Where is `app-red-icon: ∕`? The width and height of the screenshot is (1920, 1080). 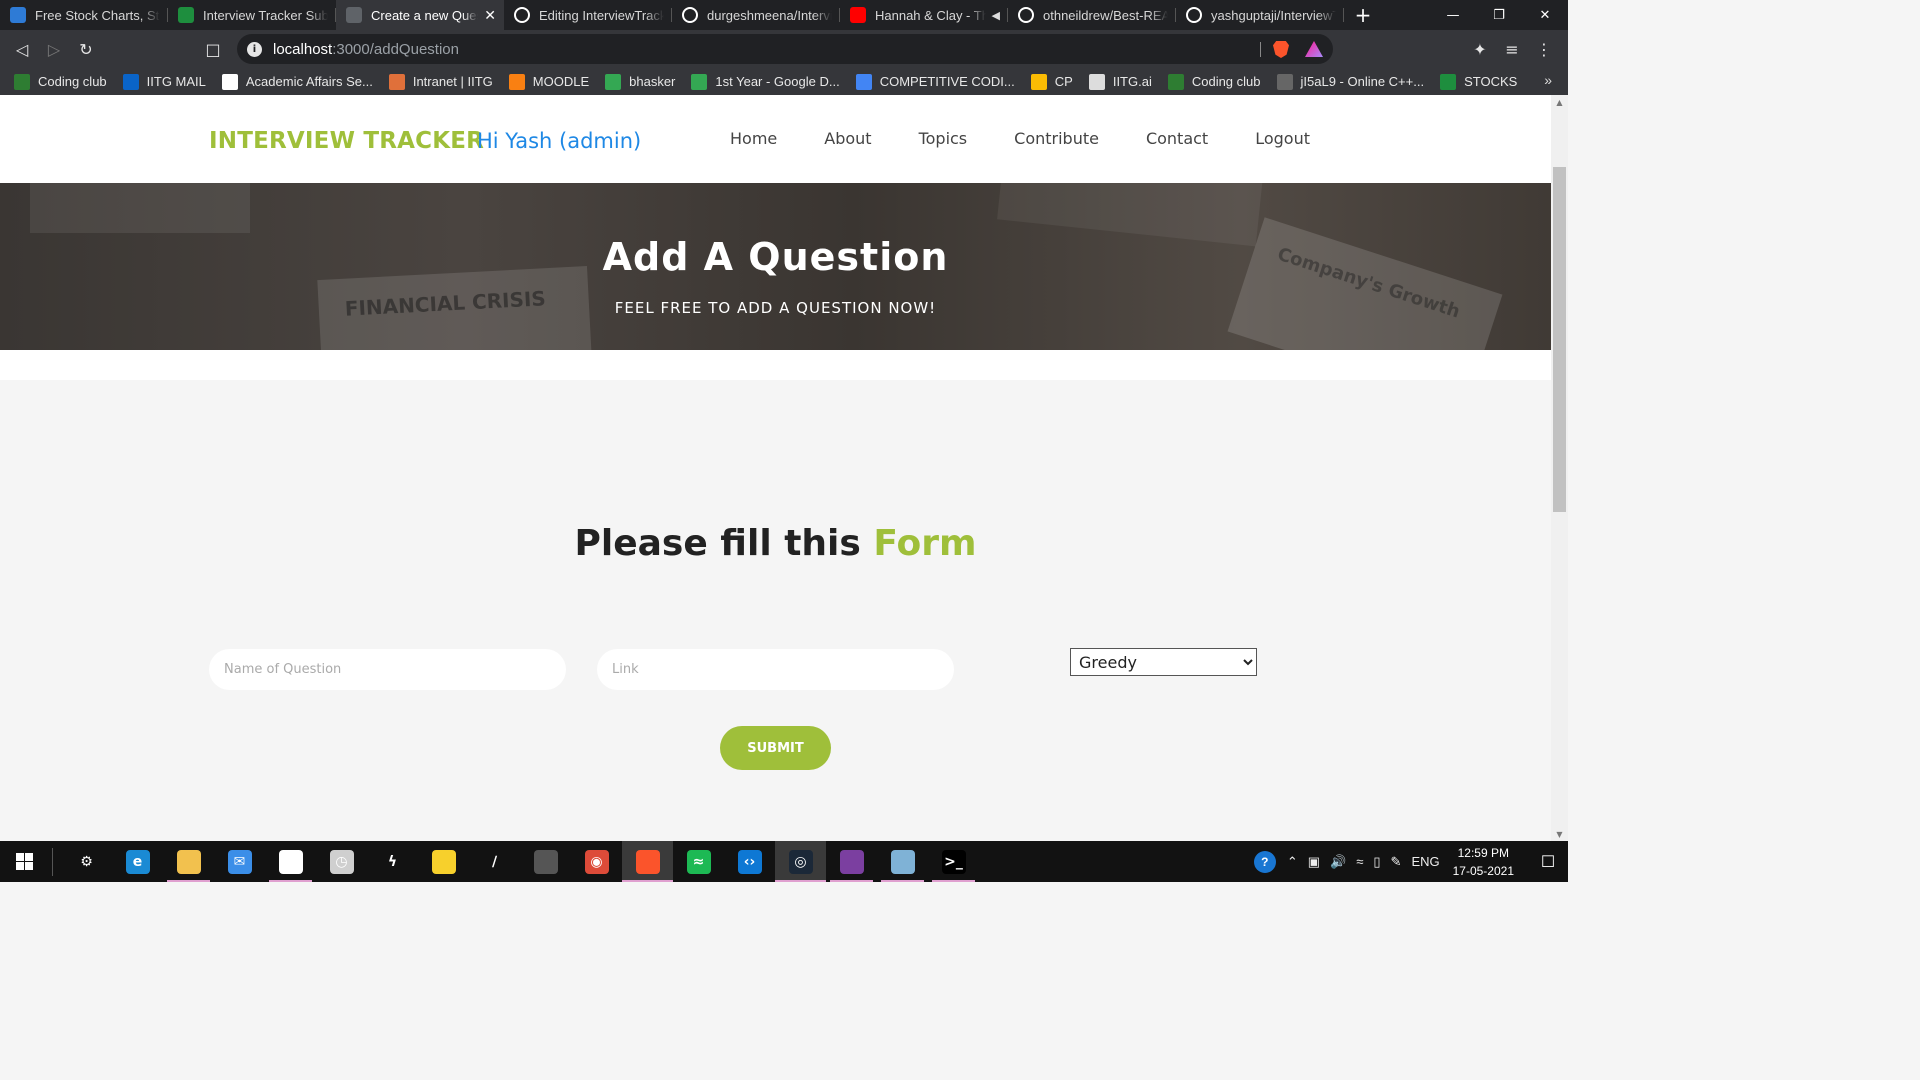 app-red-icon: ∕ is located at coordinates (494, 861).